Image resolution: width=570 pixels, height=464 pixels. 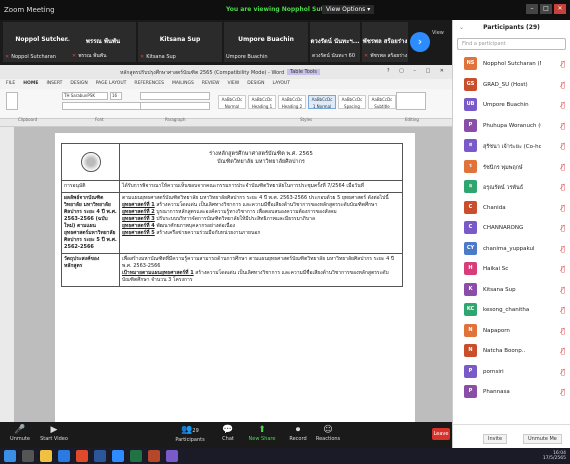 I want to click on ribbon-tab: PAGE LAYOUT, so click(x=111, y=84).